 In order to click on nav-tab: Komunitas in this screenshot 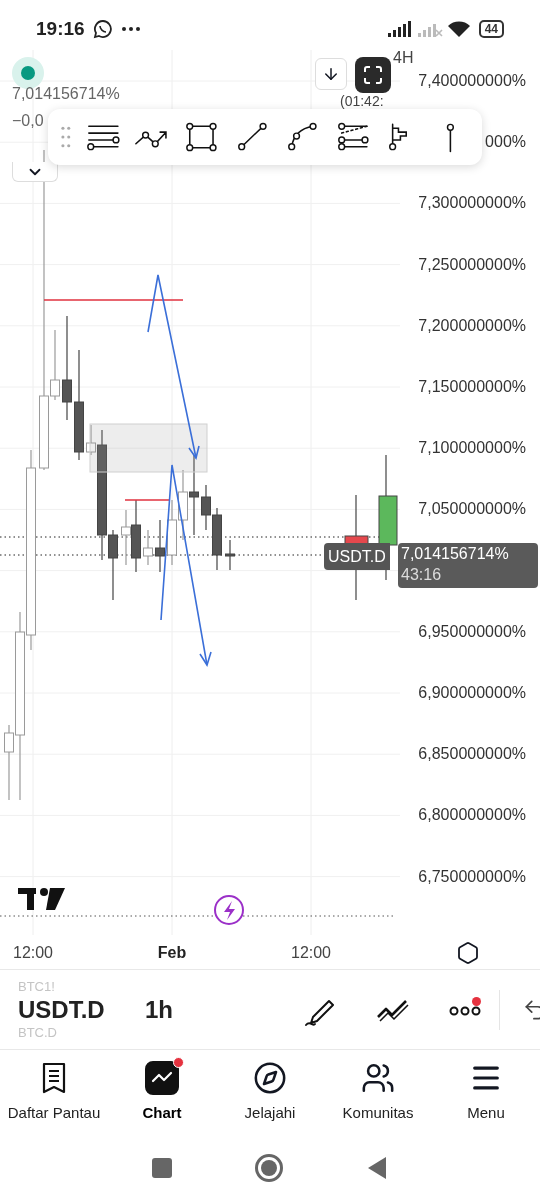, I will do `click(378, 1092)`.